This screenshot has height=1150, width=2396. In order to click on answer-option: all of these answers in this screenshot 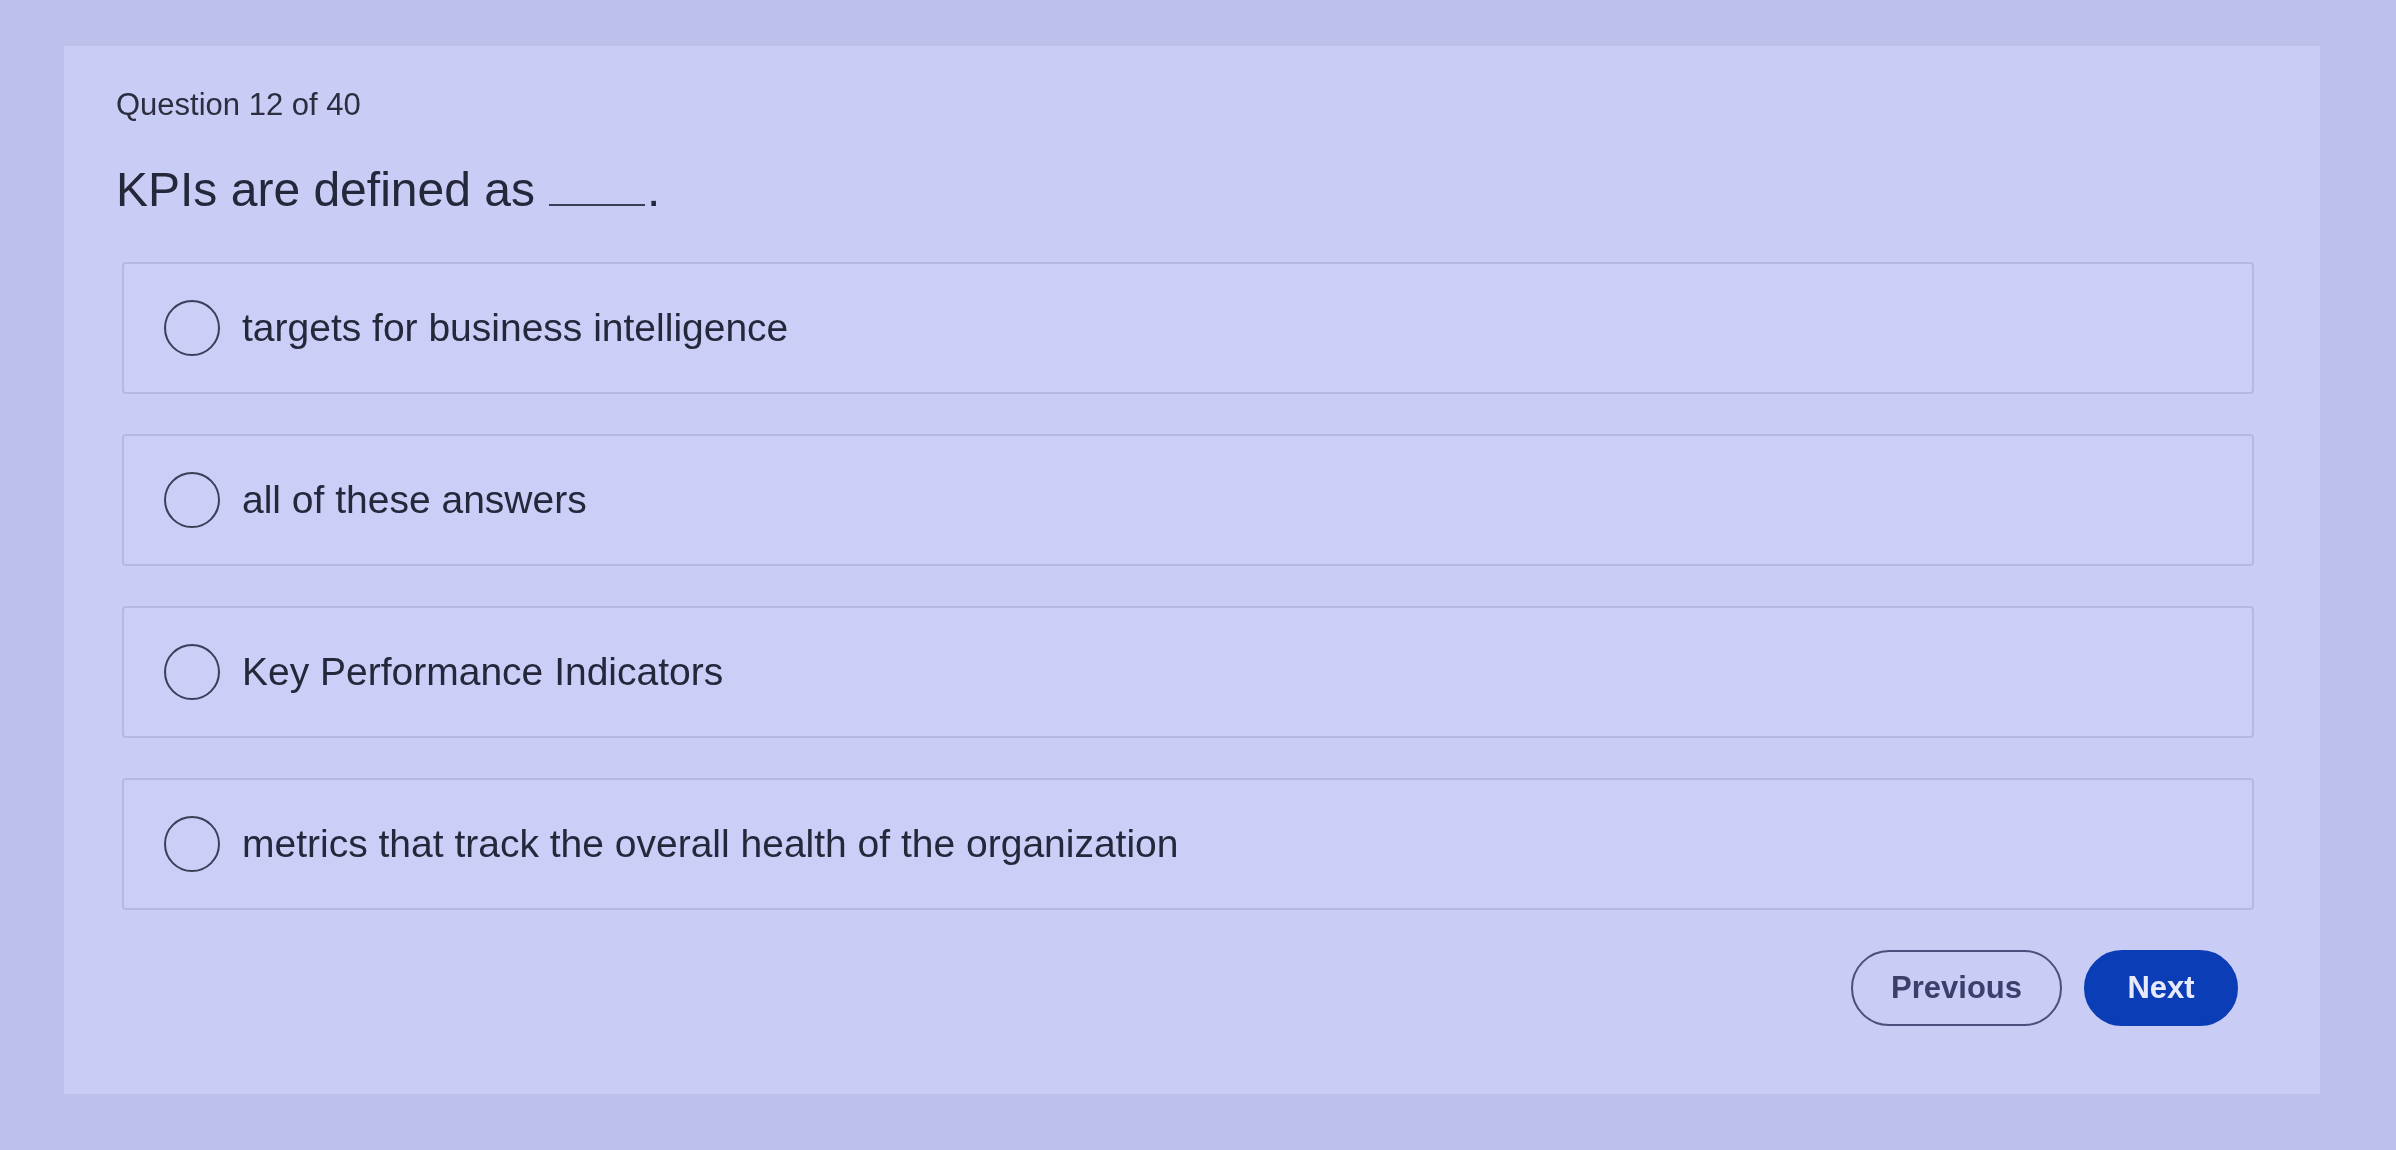, I will do `click(1188, 500)`.